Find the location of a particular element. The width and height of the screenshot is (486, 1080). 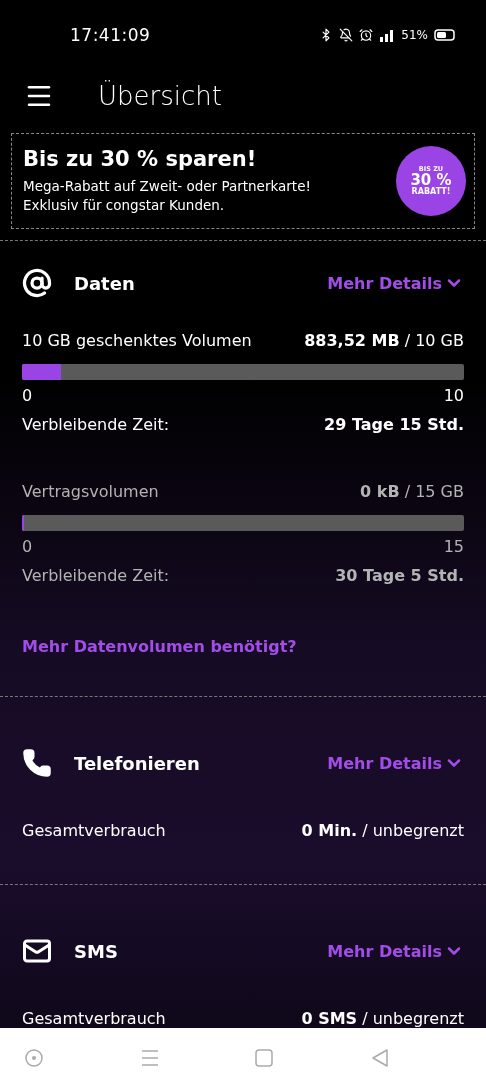

alarm-icon is located at coordinates (366, 35).